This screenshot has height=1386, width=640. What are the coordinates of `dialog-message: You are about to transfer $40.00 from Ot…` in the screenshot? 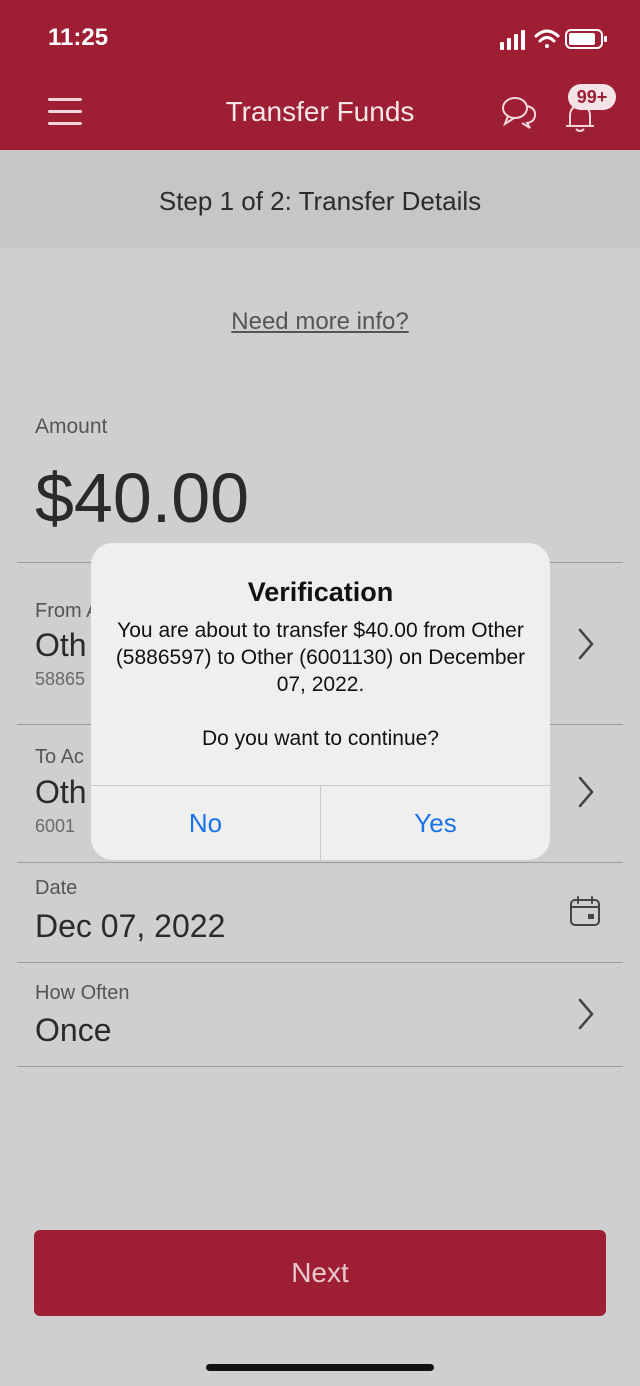 It's located at (320, 684).